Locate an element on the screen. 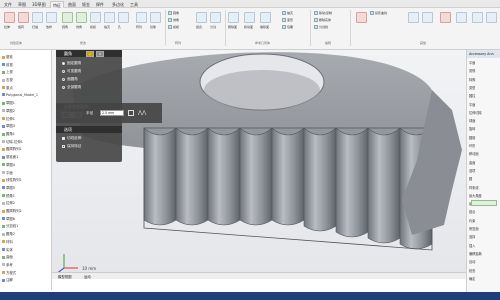 Image resolution: width=500 pixels, height=300 pixels. mini-move-copy: 移动/复制 is located at coordinates (323, 13).